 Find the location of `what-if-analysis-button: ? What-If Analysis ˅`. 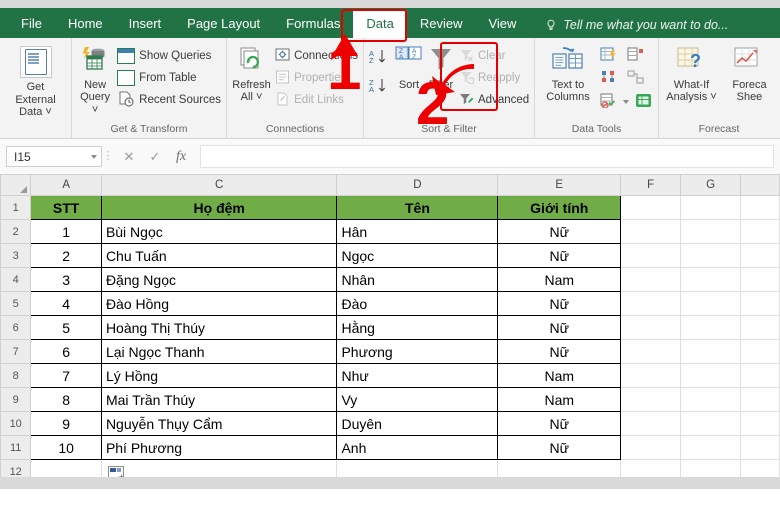

what-if-analysis-button: ? What-If Analysis ˅ is located at coordinates (691, 74).